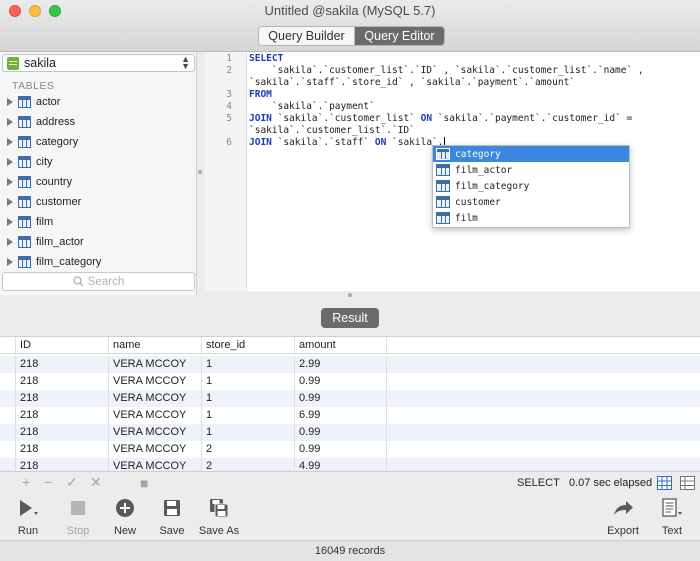  Describe the element at coordinates (72, 482) in the screenshot. I see `commit-icon: ✓` at that location.